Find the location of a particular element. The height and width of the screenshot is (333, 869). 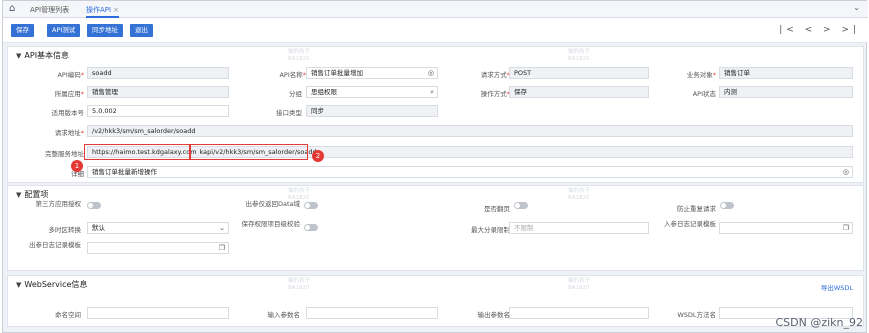

tab-api-list: API管理列表 is located at coordinates (49, 10).